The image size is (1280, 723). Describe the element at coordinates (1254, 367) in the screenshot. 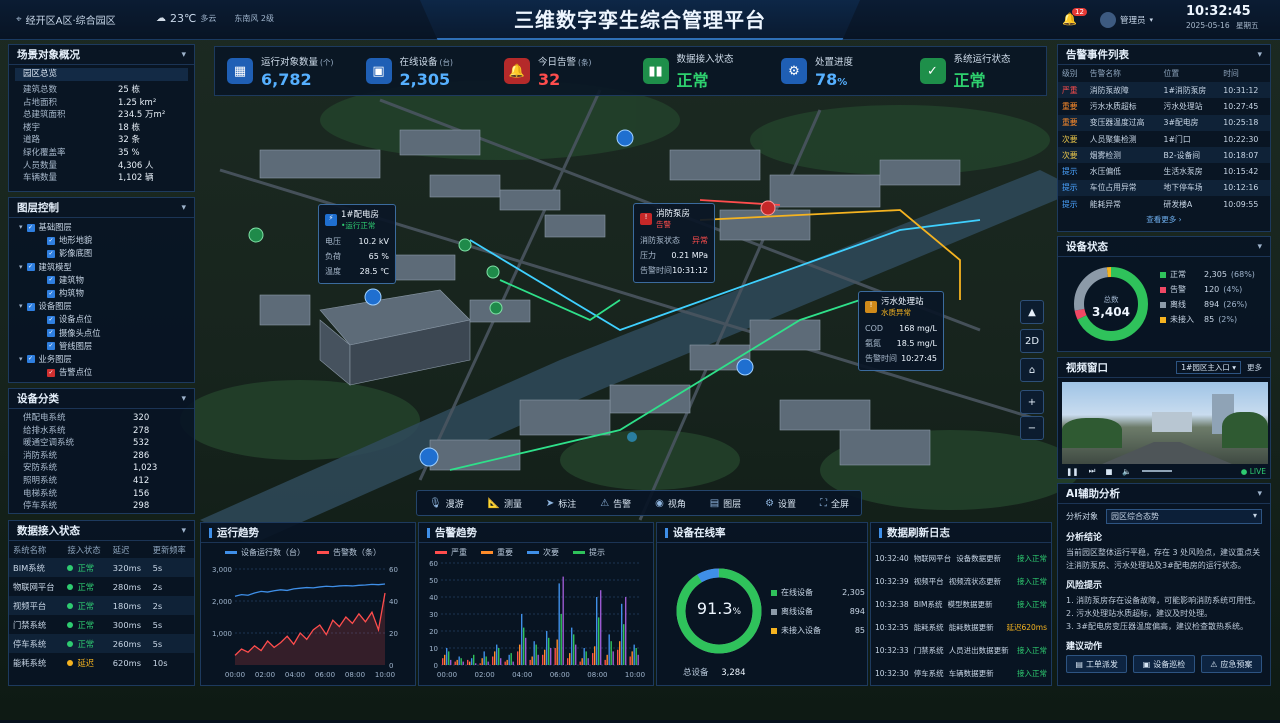

I see `video-more-link: 更多` at that location.